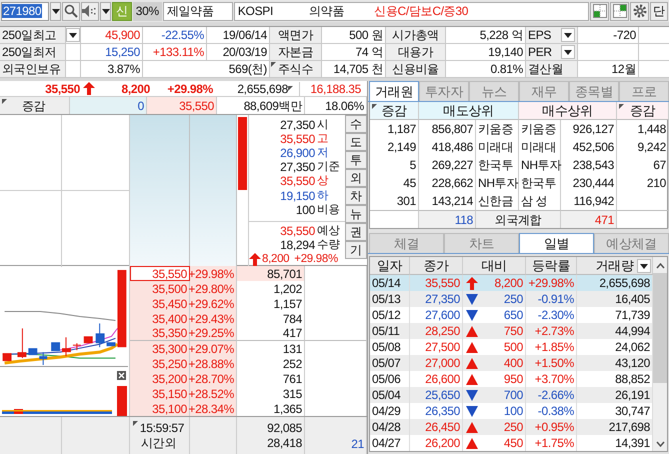 This screenshot has height=454, width=669. I want to click on tab: 거래원, so click(394, 91).